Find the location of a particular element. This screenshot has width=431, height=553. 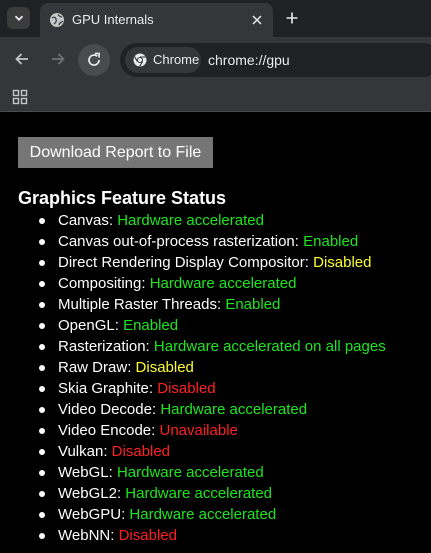

feature-name: Rasterization is located at coordinates (102, 346).